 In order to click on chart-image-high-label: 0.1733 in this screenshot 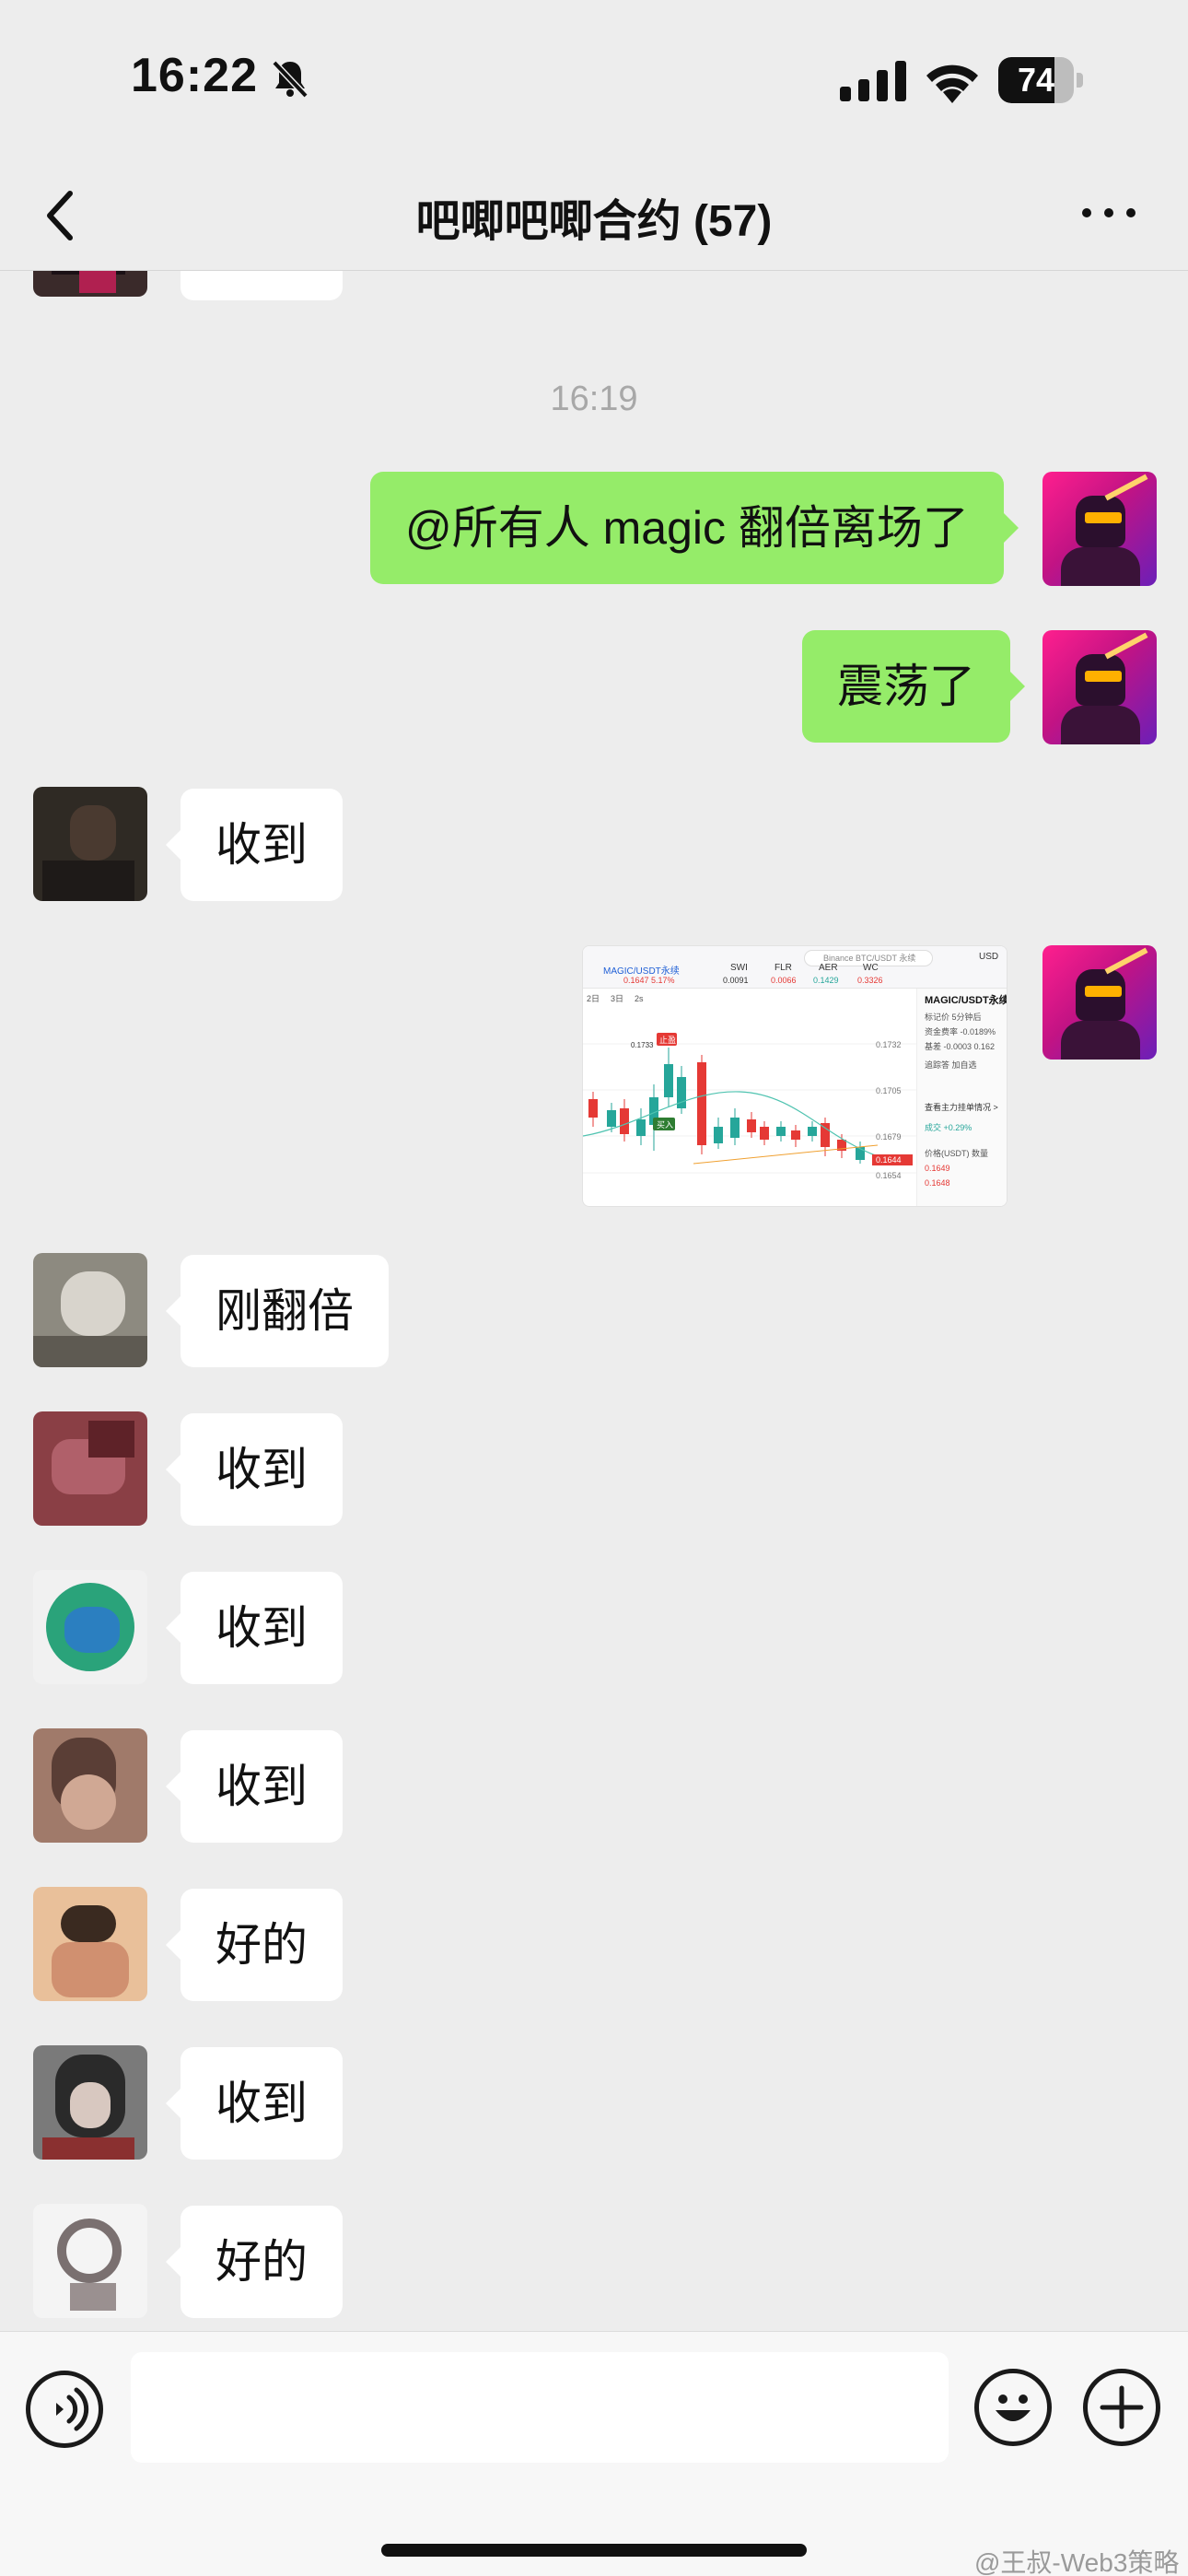, I will do `click(642, 1045)`.